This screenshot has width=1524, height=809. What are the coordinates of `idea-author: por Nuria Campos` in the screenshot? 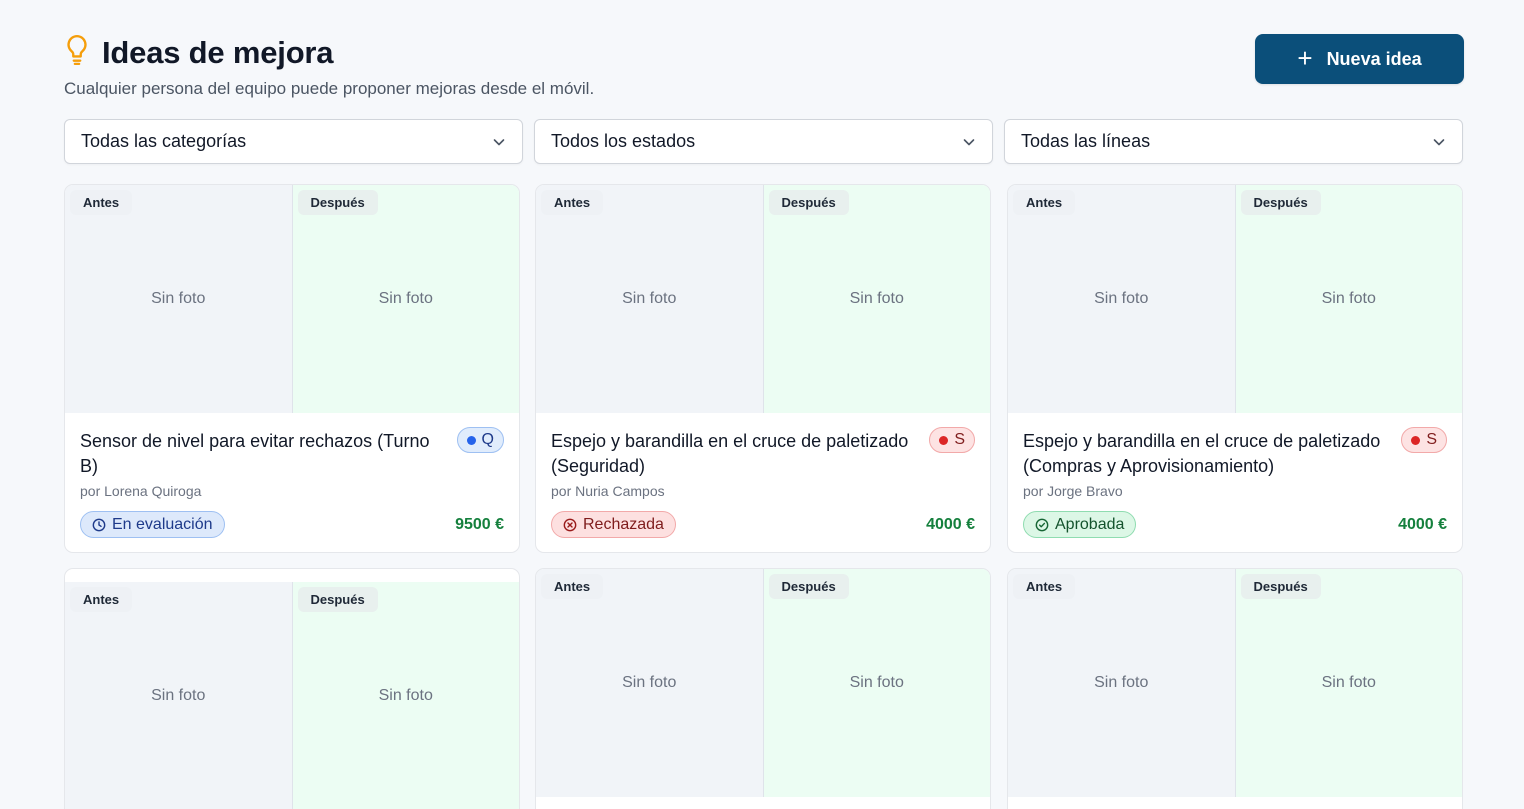 It's located at (608, 491).